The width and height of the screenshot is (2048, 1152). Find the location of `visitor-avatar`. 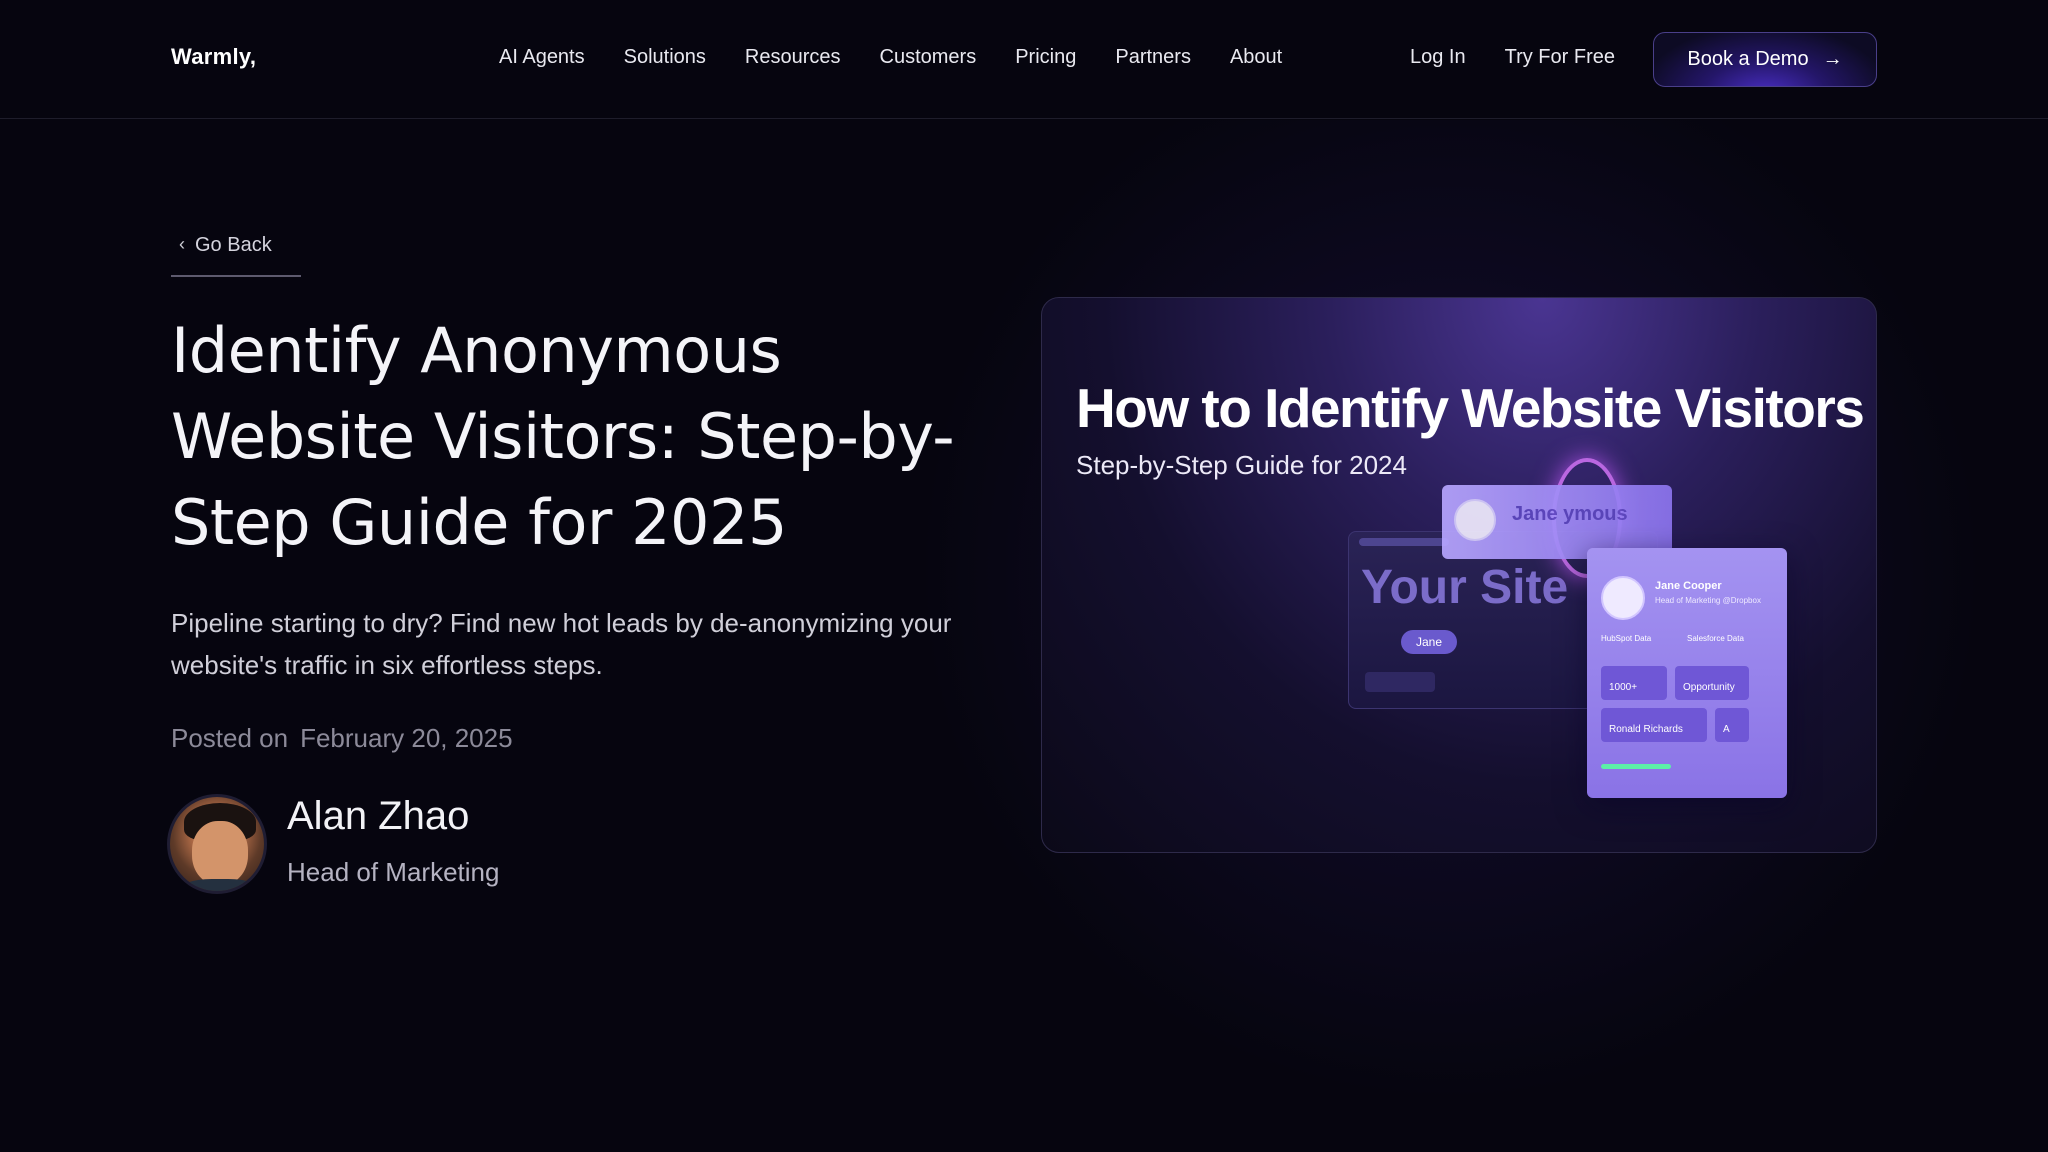

visitor-avatar is located at coordinates (1475, 520).